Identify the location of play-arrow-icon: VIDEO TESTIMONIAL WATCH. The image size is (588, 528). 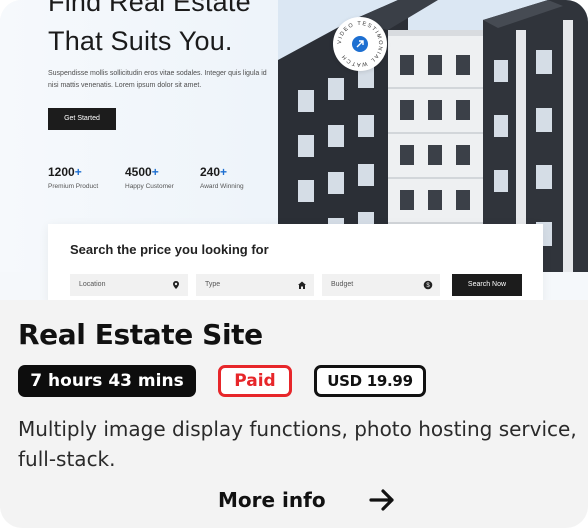
(359, 44).